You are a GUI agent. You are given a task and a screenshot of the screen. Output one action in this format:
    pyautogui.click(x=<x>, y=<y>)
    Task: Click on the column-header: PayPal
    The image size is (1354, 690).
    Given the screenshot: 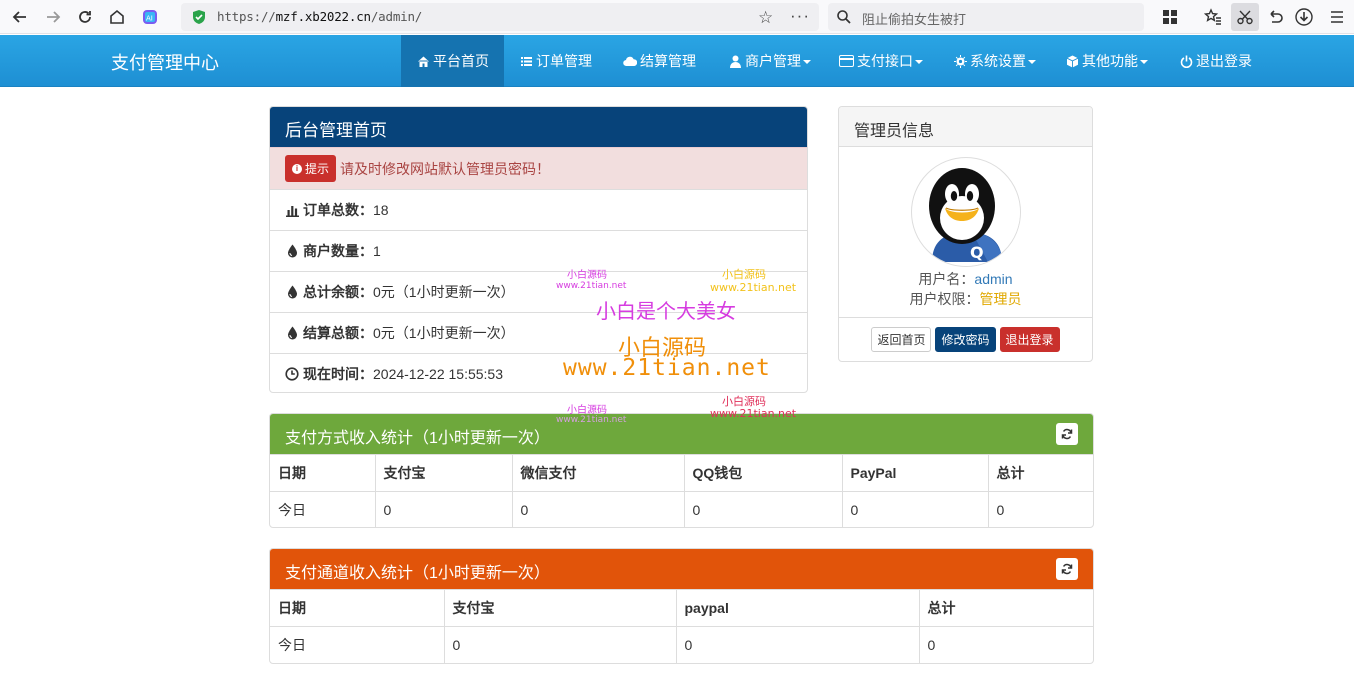 What is the action you would take?
    pyautogui.click(x=915, y=473)
    